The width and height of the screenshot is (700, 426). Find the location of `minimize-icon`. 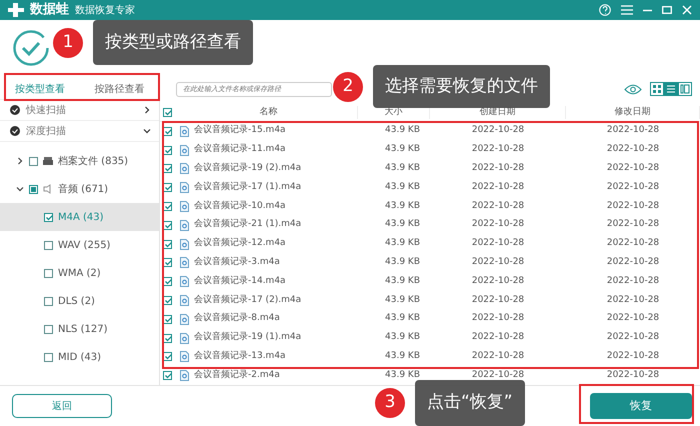

minimize-icon is located at coordinates (647, 10).